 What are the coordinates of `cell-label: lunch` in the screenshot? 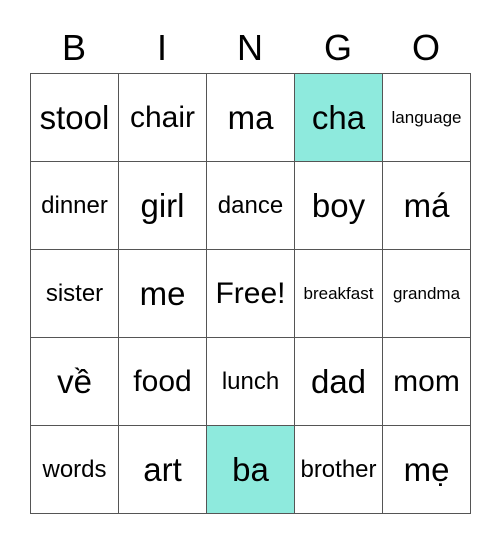 It's located at (250, 381).